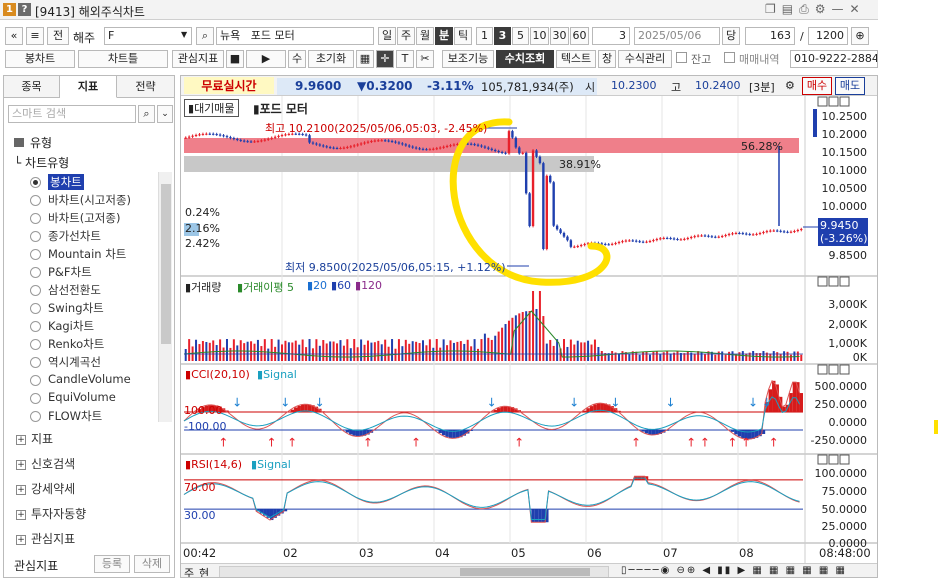  I want to click on expand-icon: ⌄, so click(165, 114).